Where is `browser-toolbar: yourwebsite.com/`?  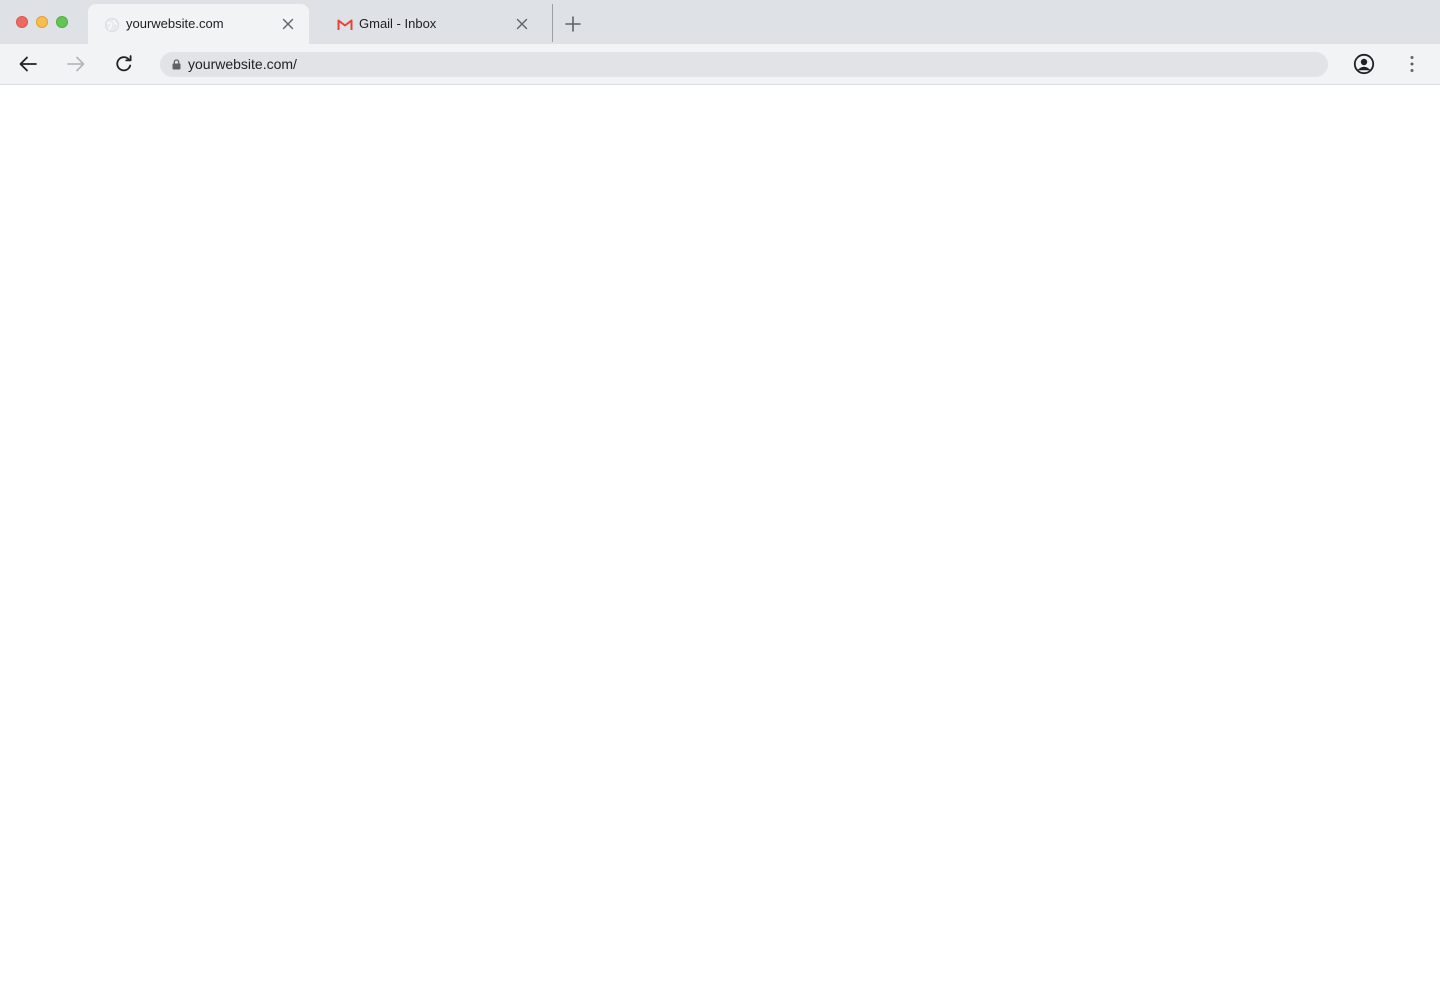 browser-toolbar: yourwebsite.com/ is located at coordinates (720, 64).